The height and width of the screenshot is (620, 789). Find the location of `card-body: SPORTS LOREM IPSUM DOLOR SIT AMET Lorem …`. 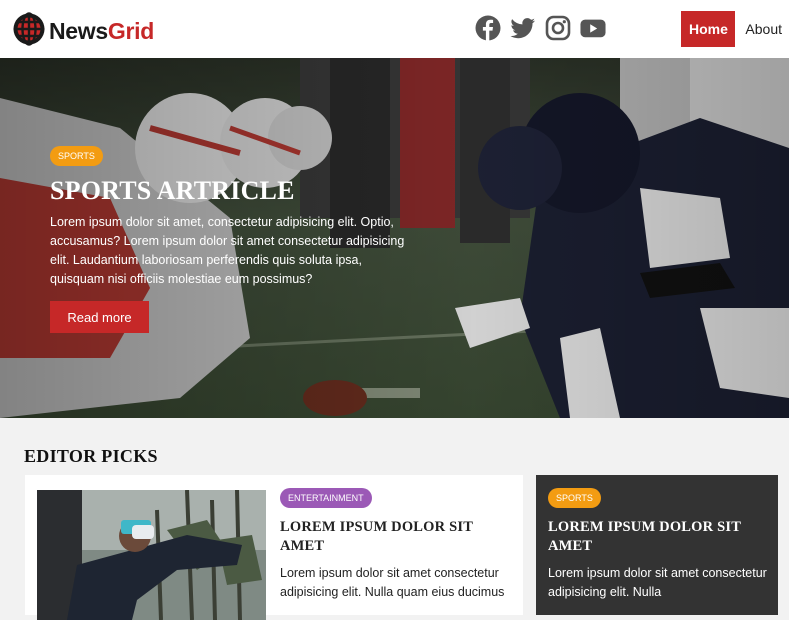

card-body: SPORTS LOREM IPSUM DOLOR SIT AMET Lorem … is located at coordinates (658, 545).